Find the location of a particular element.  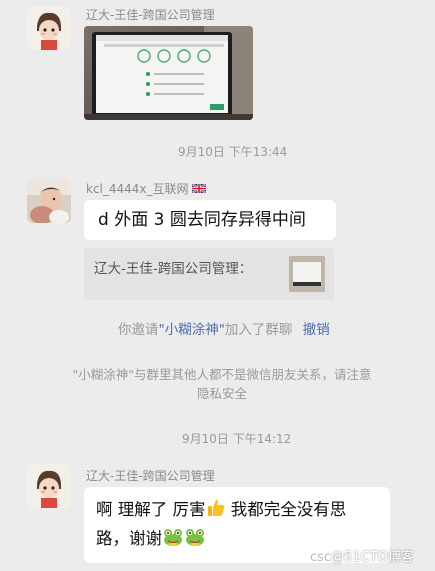

timestamp: 9月10日 下午14:12 is located at coordinates (237, 439).